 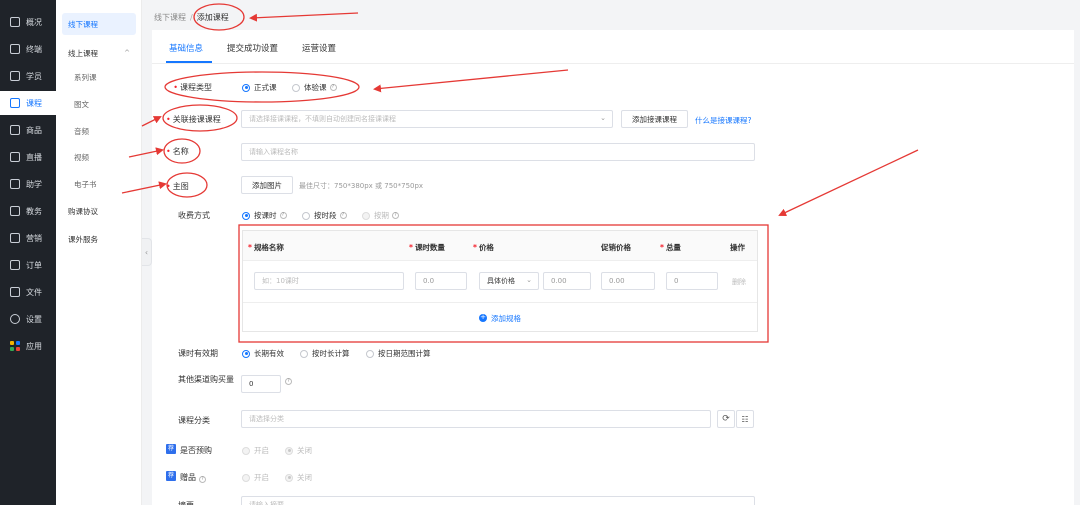 I want to click on nav-item-students: 学员, so click(x=28, y=76).